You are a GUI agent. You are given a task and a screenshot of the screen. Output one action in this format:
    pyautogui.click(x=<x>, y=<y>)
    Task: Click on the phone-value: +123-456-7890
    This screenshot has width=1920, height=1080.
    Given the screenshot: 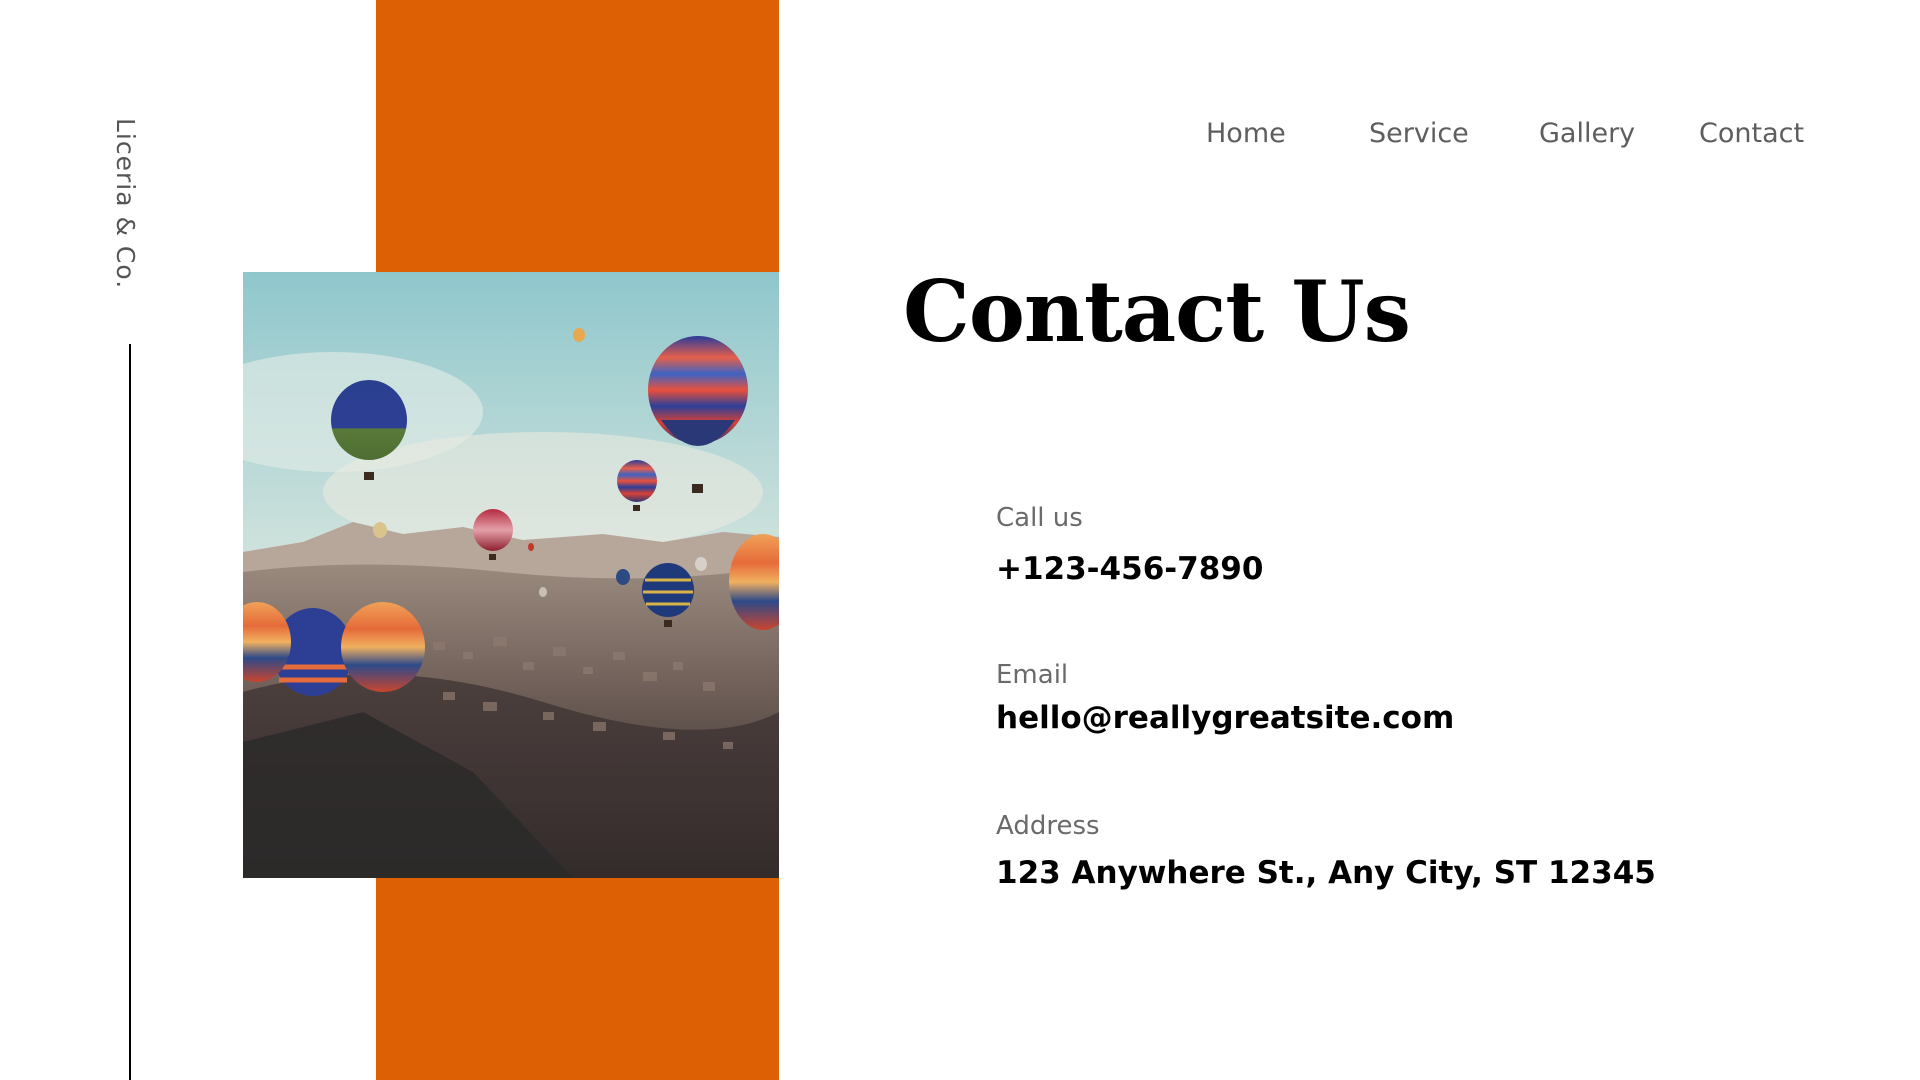 What is the action you would take?
    pyautogui.click(x=1129, y=569)
    